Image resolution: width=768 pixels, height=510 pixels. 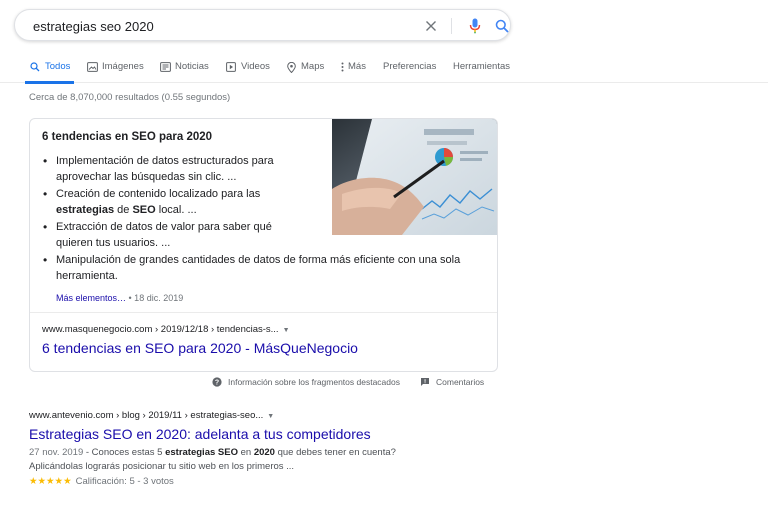 What do you see at coordinates (291, 67) in the screenshot?
I see `map-pin-icon` at bounding box center [291, 67].